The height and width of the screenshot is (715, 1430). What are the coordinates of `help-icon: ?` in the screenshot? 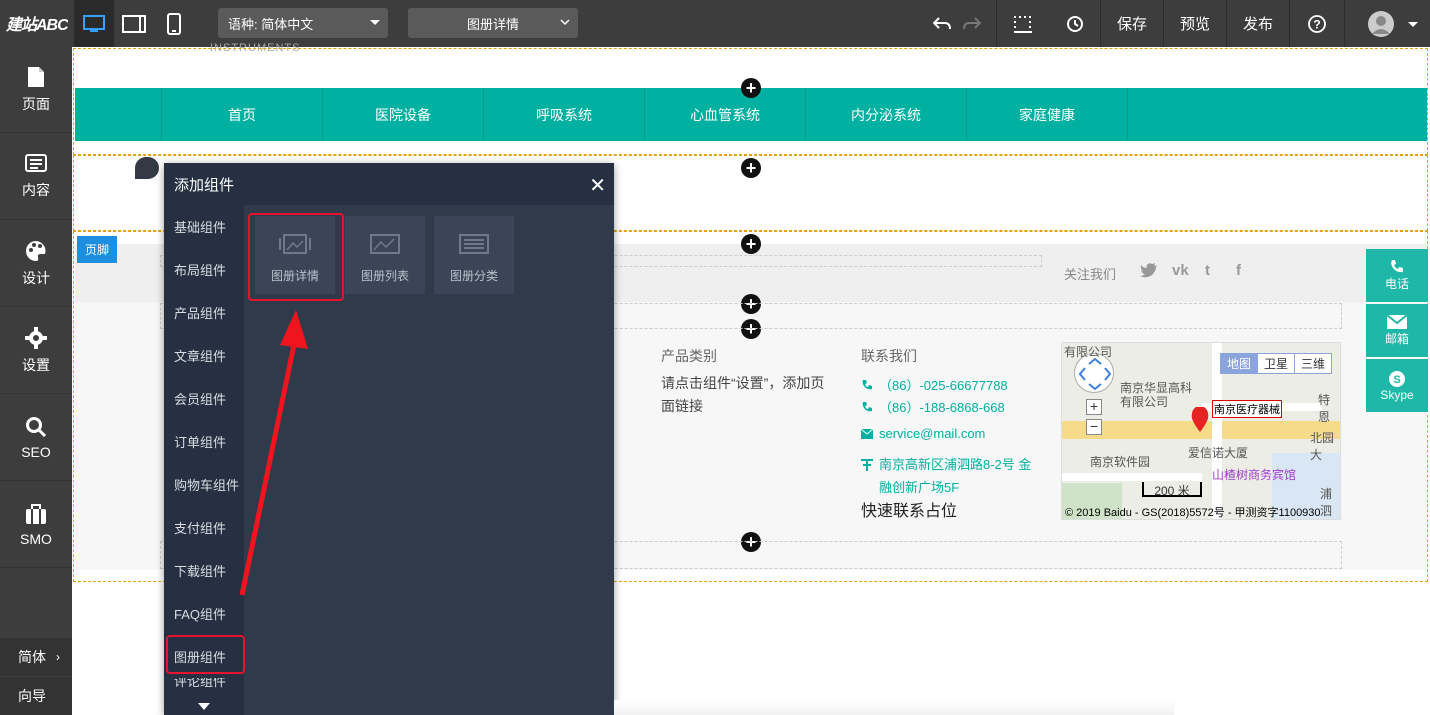 It's located at (1317, 23).